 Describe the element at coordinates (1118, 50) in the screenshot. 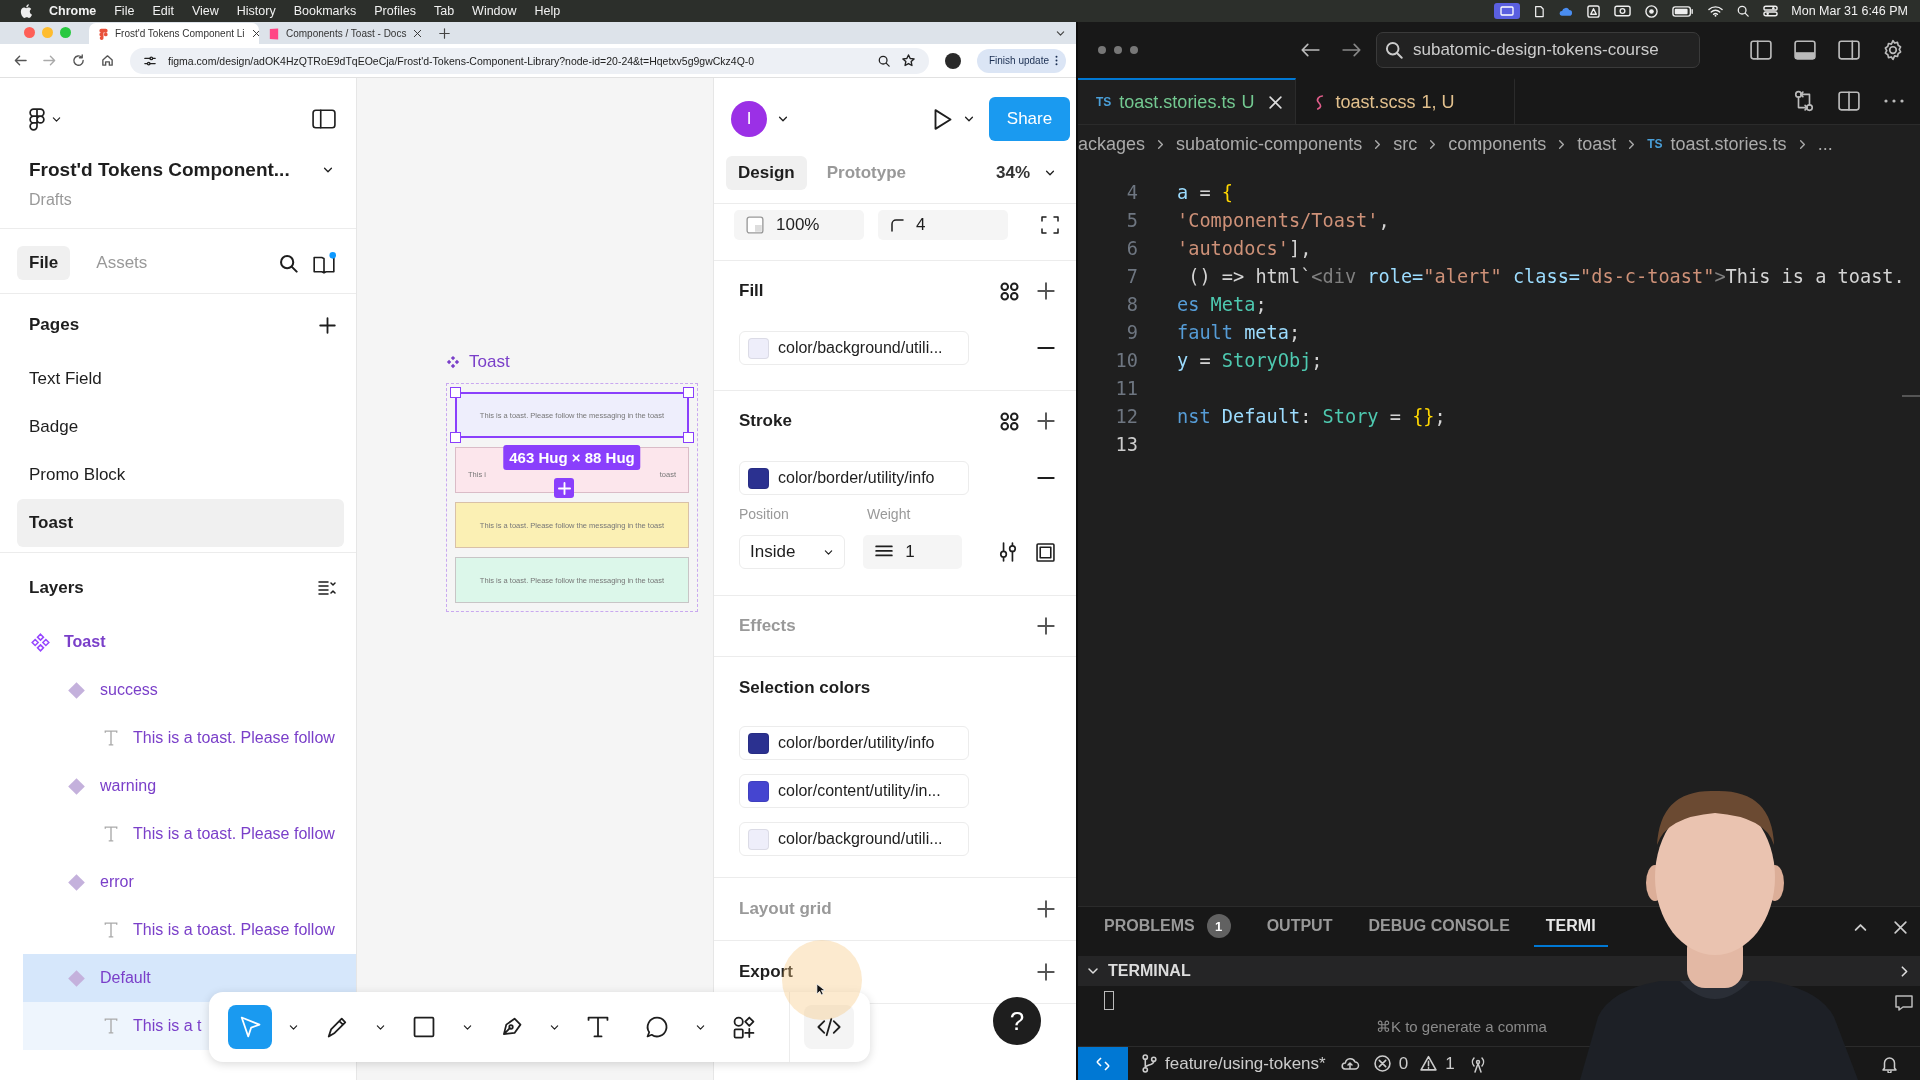

I see `more-actions-icon` at that location.